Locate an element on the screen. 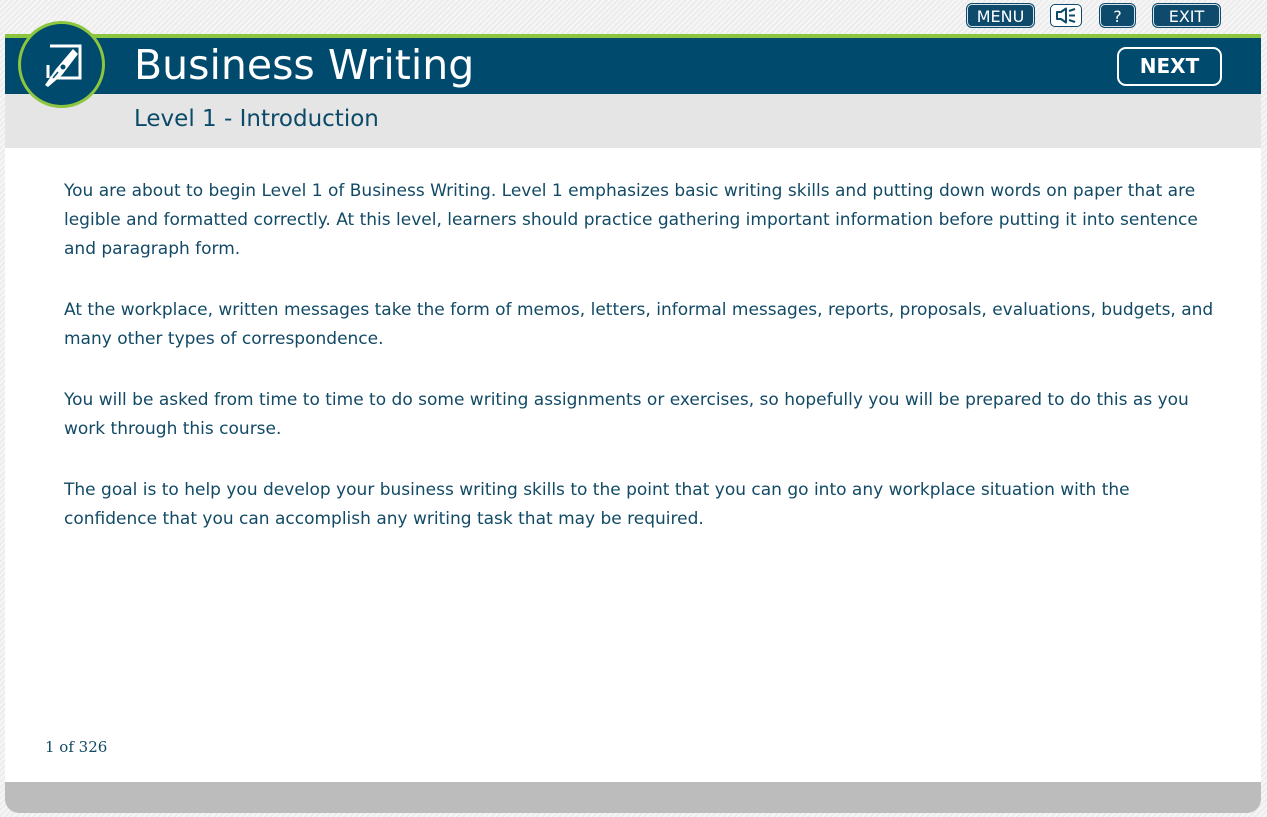  course-title: Business Writing is located at coordinates (304, 65).